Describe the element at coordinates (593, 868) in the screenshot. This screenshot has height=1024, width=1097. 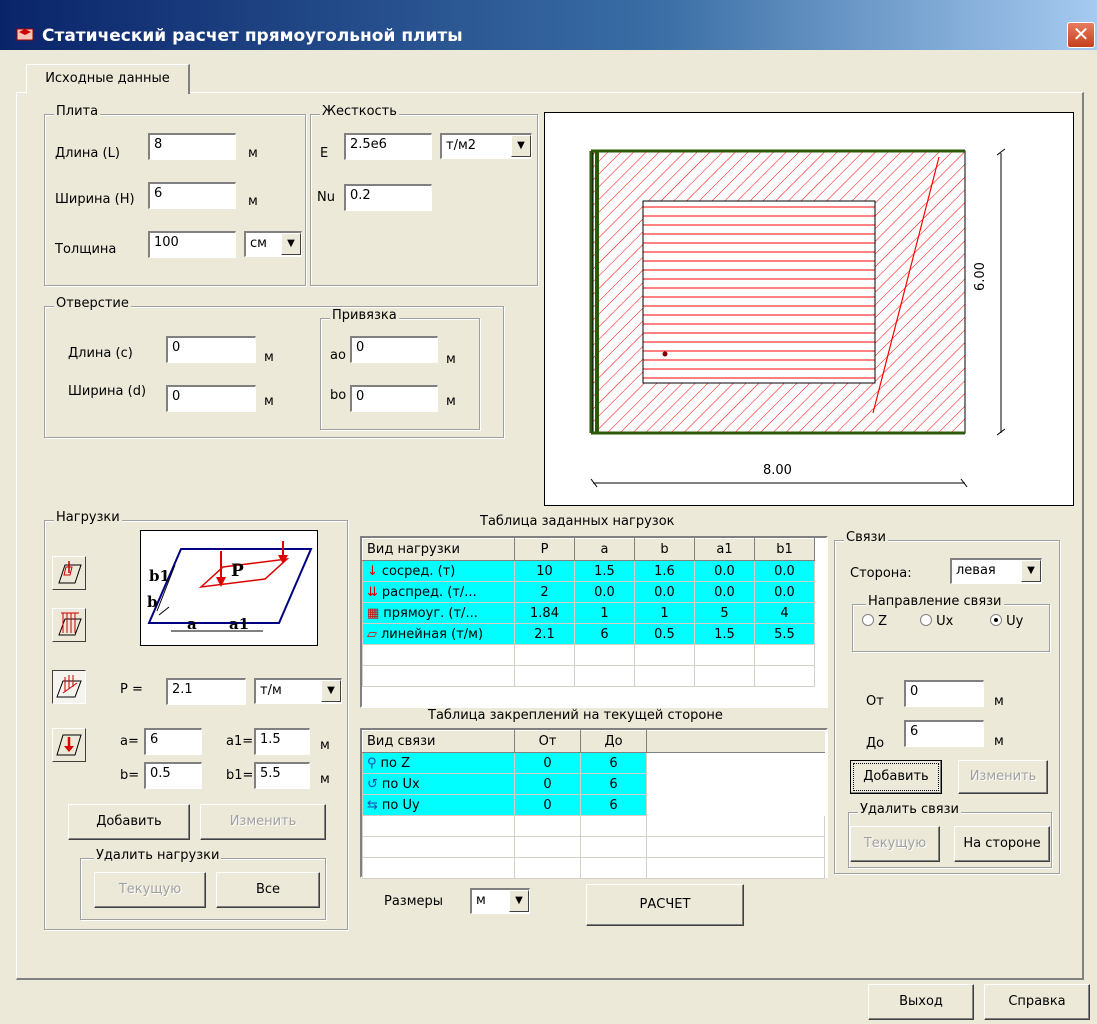
I see `empty-row` at that location.